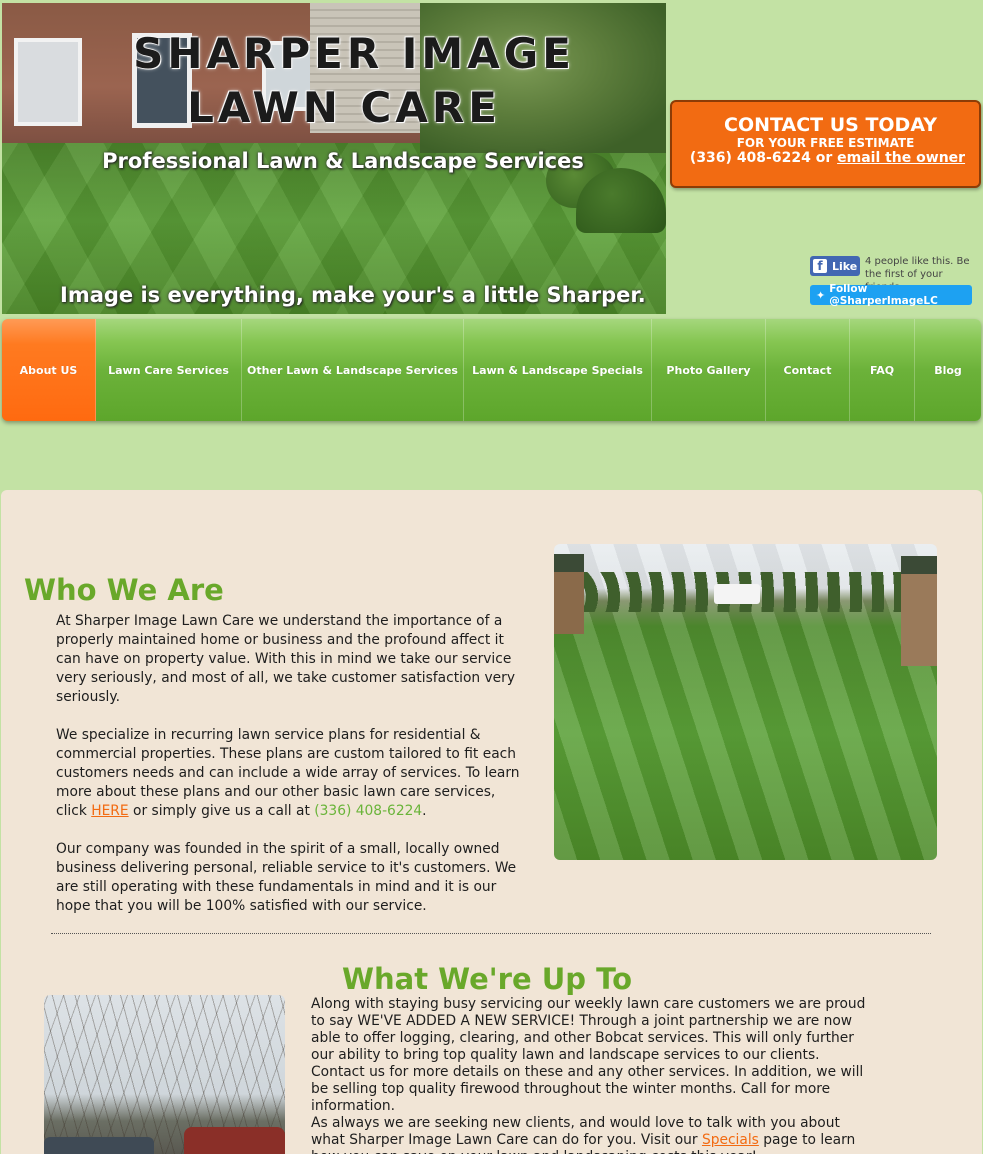  Describe the element at coordinates (569, 594) in the screenshot. I see `photo-gazebo-left` at that location.